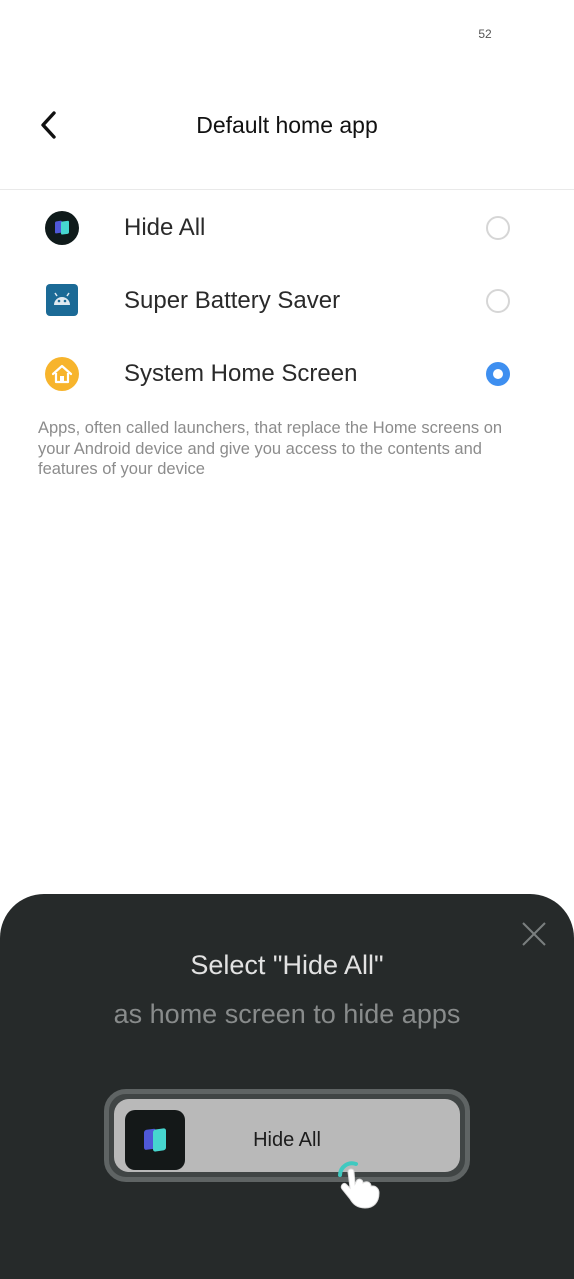 The image size is (574, 1279). I want to click on status-bar-time: 52, so click(485, 34).